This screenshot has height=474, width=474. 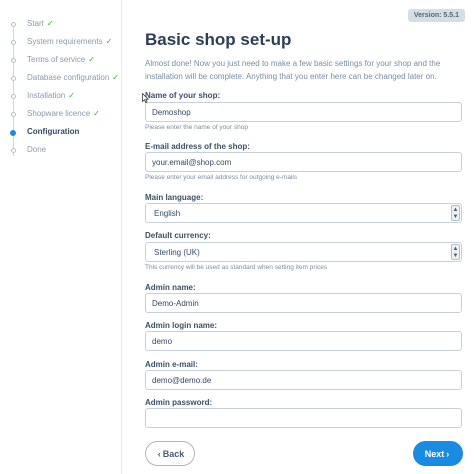 I want to click on next-button: Next ›, so click(x=438, y=453).